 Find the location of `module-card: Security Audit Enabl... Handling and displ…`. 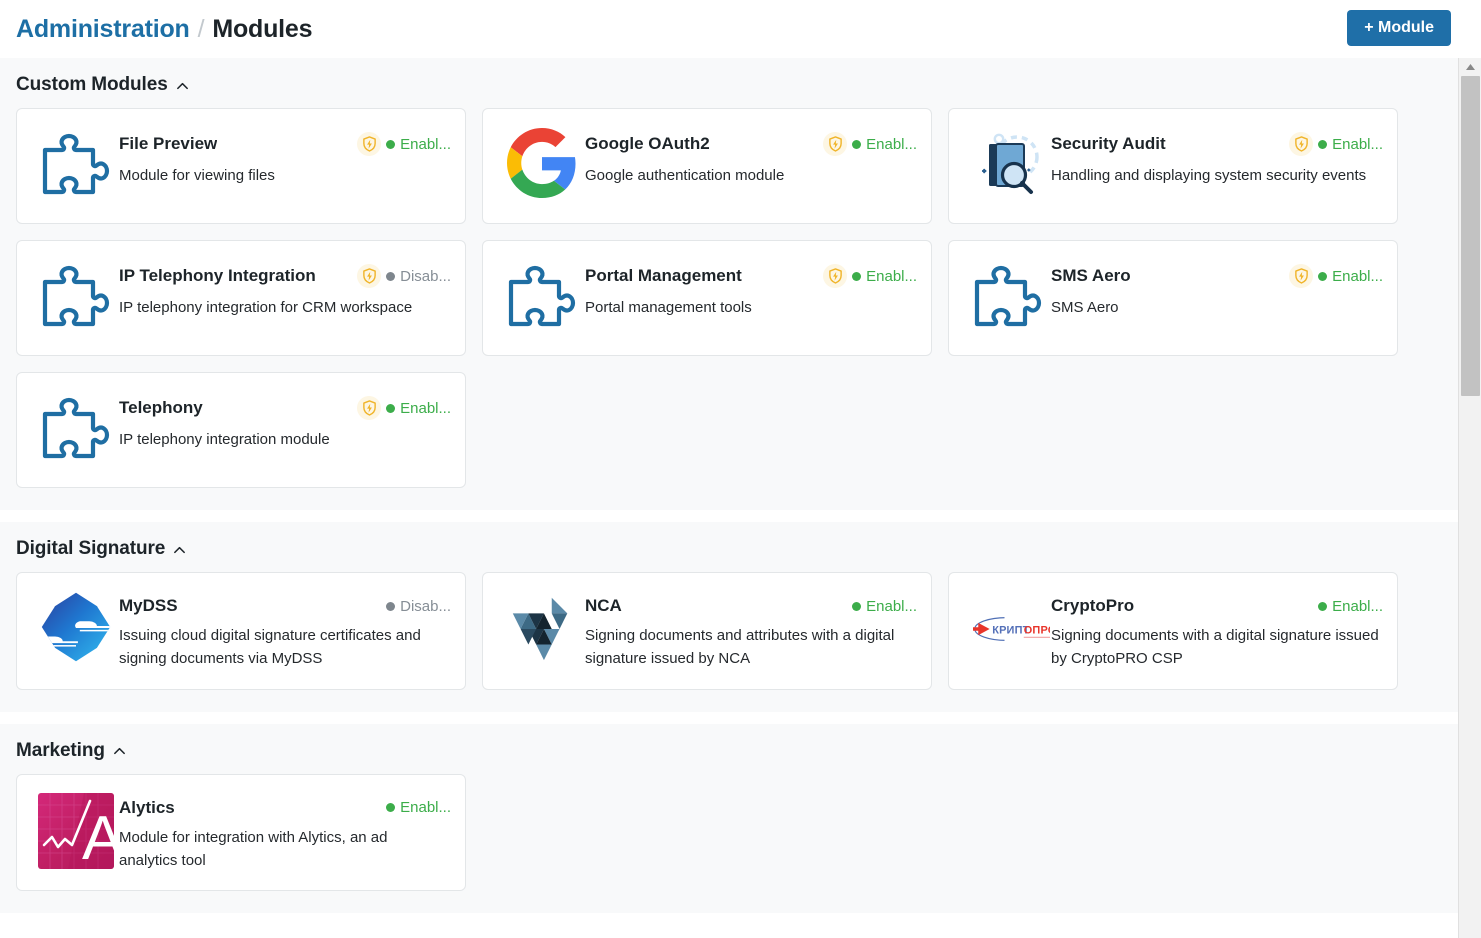

module-card: Security Audit Enabl... Handling and displ… is located at coordinates (1173, 166).